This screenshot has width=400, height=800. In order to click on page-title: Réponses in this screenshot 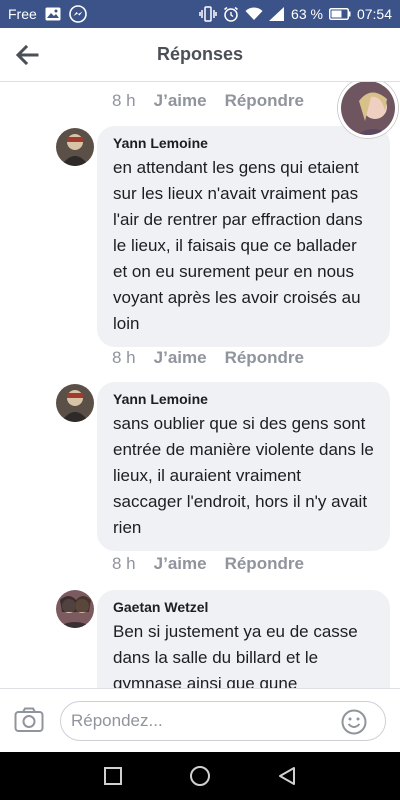, I will do `click(200, 54)`.